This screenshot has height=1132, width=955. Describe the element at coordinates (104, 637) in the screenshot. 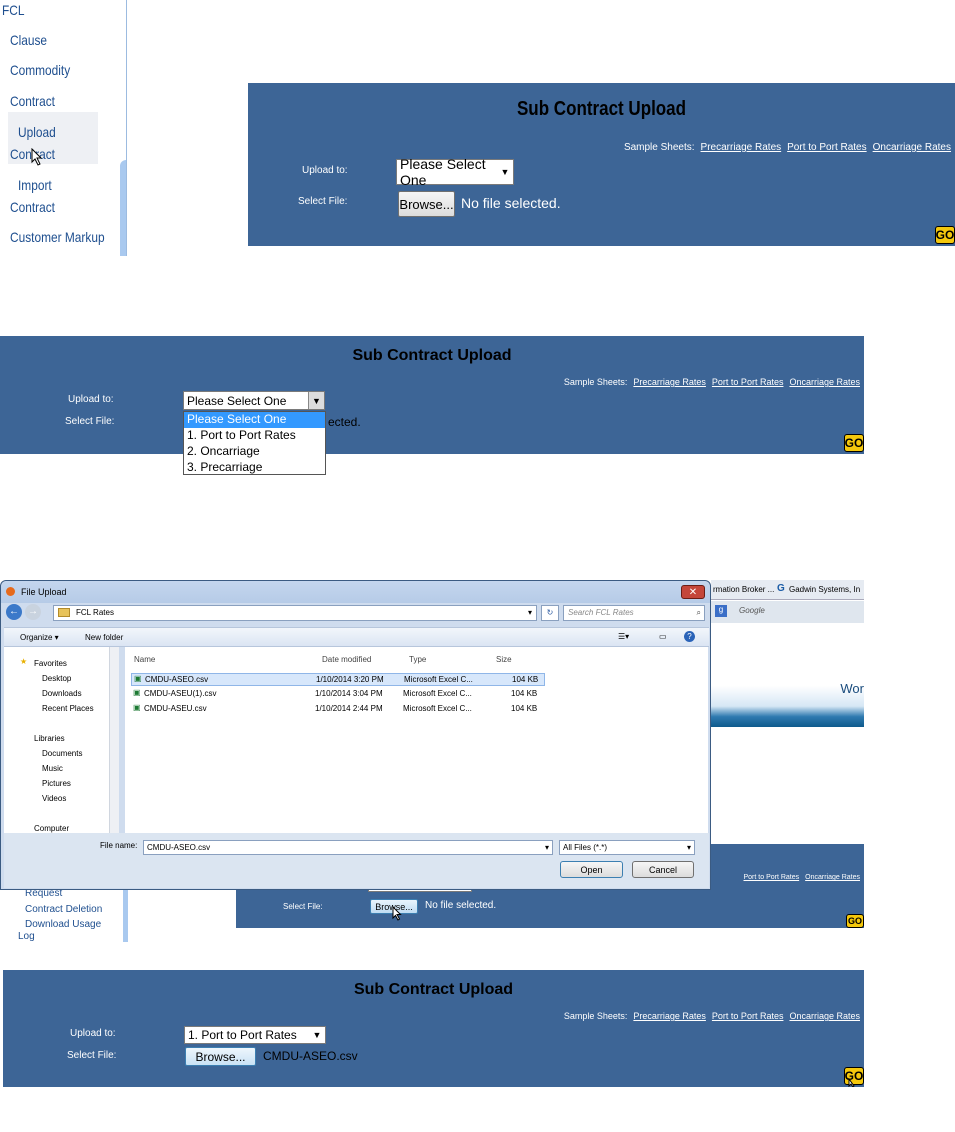

I see `new-folder-button: New folder` at that location.